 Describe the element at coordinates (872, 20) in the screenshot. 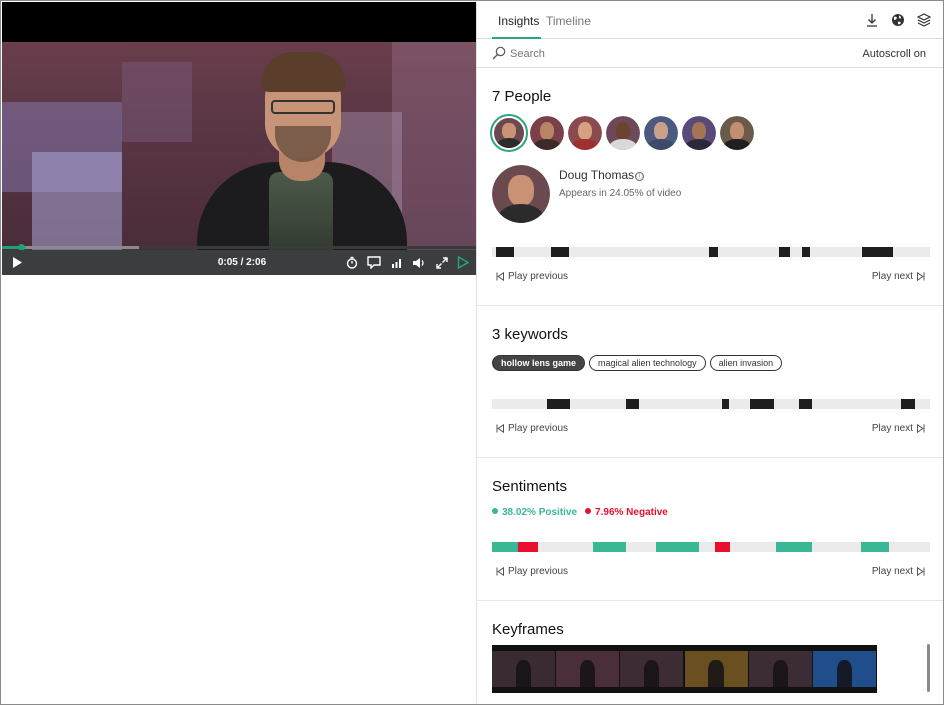

I see `download-icon` at that location.